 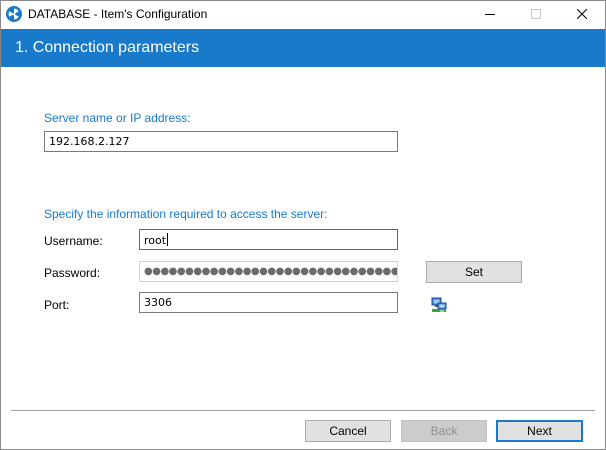 What do you see at coordinates (57, 305) in the screenshot?
I see `port-label: Port:` at bounding box center [57, 305].